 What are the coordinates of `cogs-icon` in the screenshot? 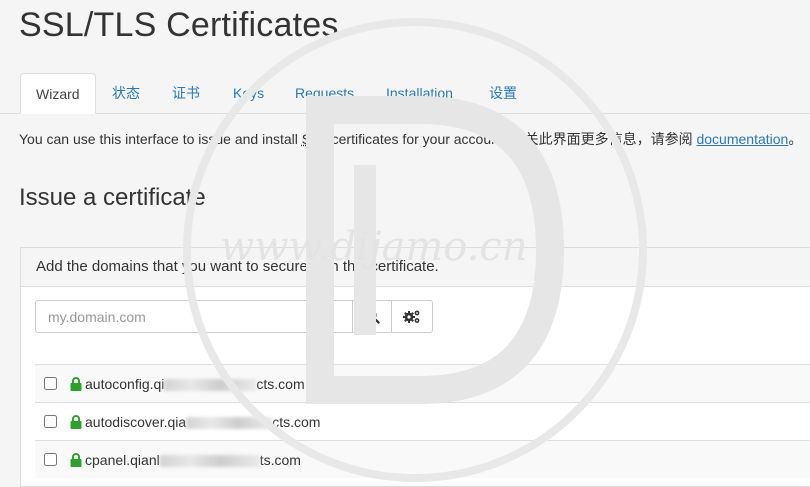 It's located at (411, 316).